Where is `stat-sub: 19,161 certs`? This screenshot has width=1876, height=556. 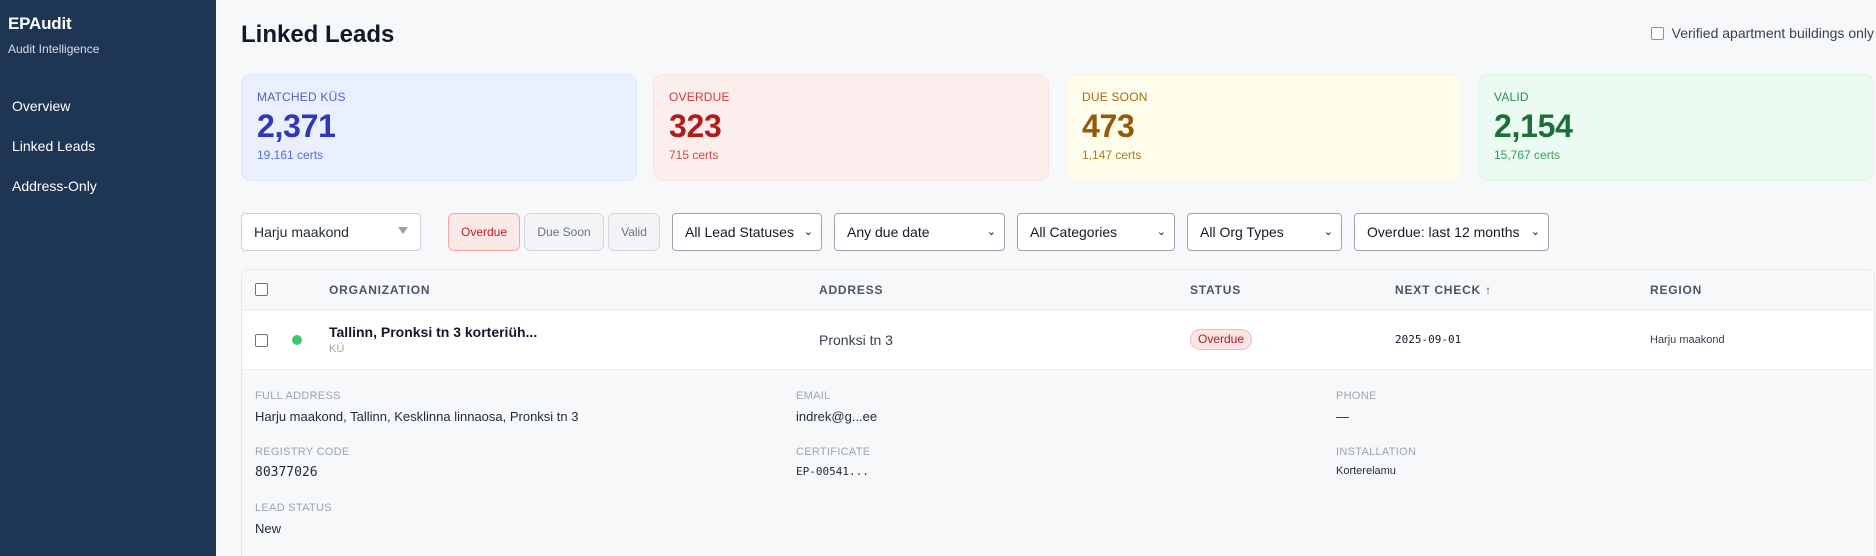 stat-sub: 19,161 certs is located at coordinates (290, 155).